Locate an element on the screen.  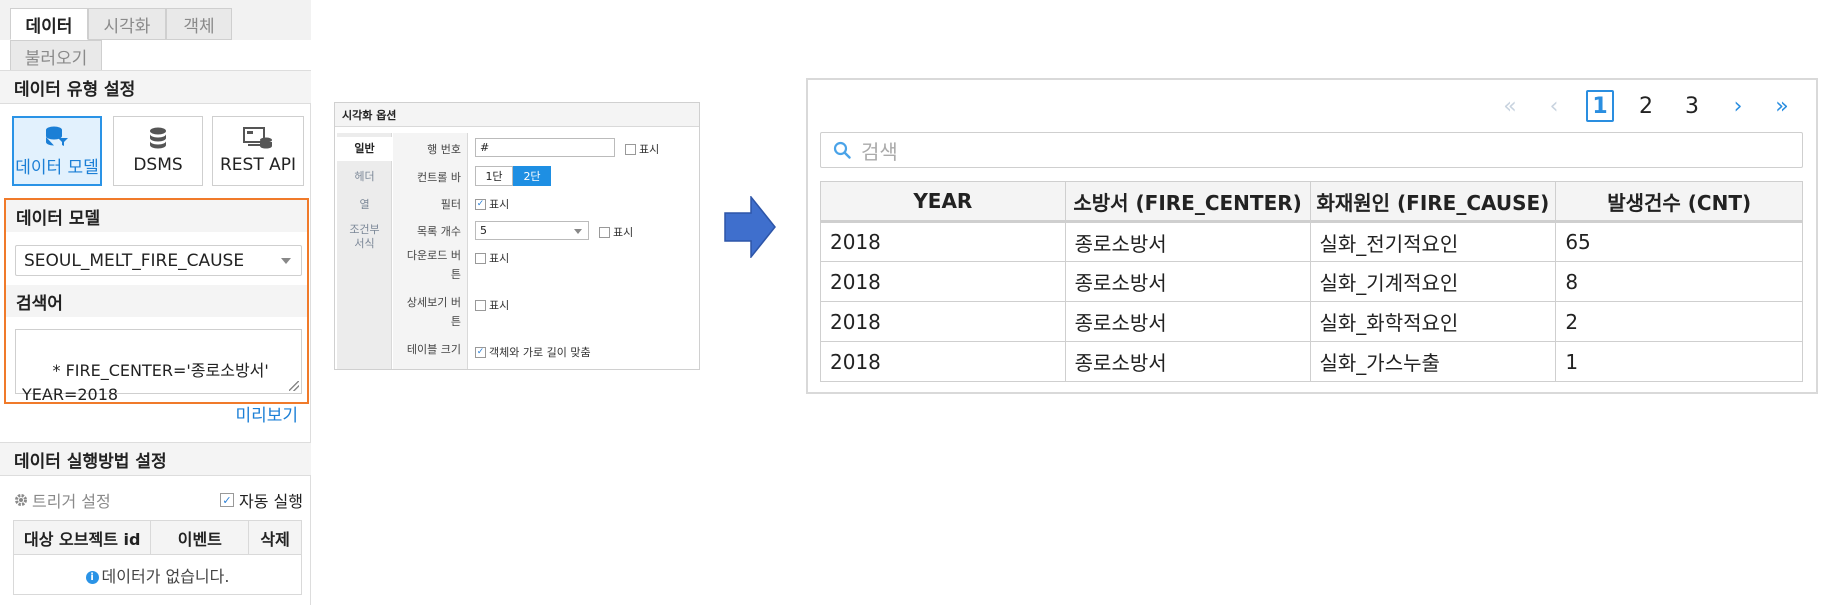
side-tab-general: 일반 is located at coordinates (364, 149).